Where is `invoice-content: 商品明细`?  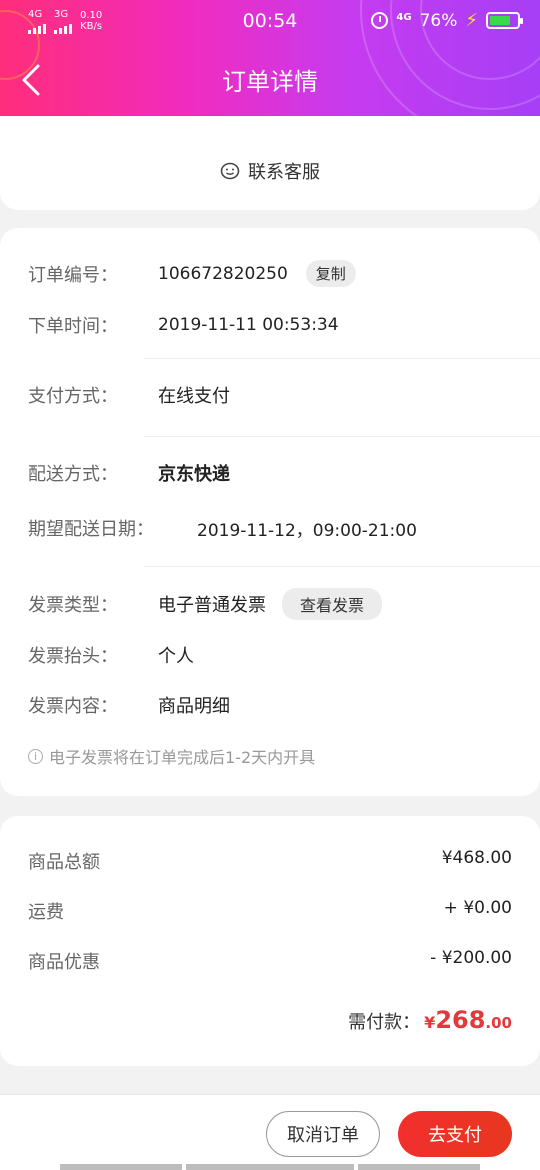
invoice-content: 商品明细 is located at coordinates (194, 706).